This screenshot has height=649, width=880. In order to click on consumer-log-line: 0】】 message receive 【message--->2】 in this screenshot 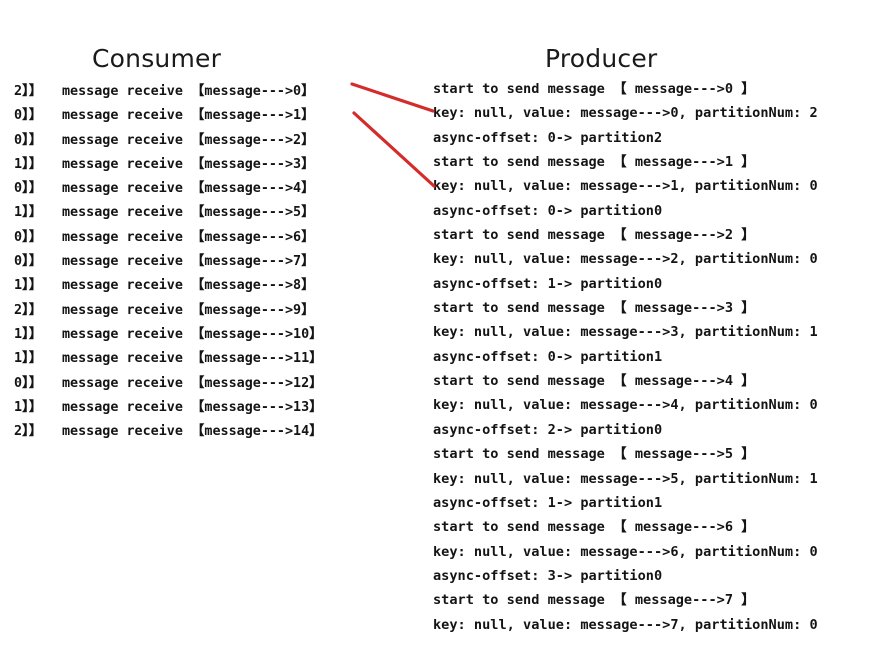, I will do `click(210, 141)`.